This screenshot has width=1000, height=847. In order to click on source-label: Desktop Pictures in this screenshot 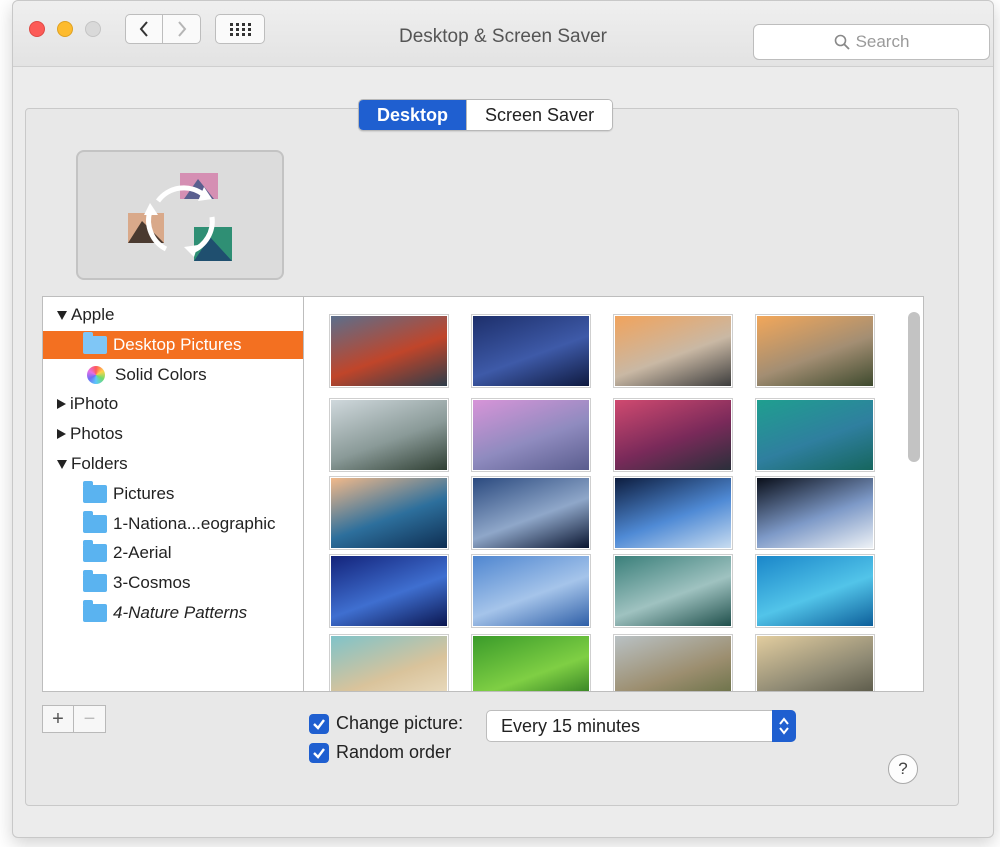, I will do `click(177, 344)`.